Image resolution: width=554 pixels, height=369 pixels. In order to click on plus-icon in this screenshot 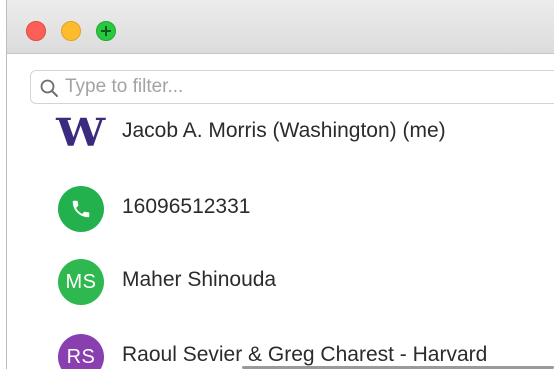, I will do `click(106, 31)`.